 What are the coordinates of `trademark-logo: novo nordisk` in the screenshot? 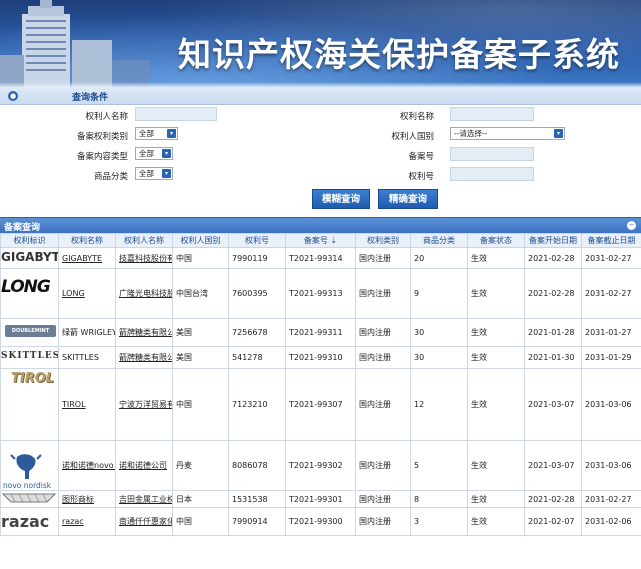 It's located at (29, 465).